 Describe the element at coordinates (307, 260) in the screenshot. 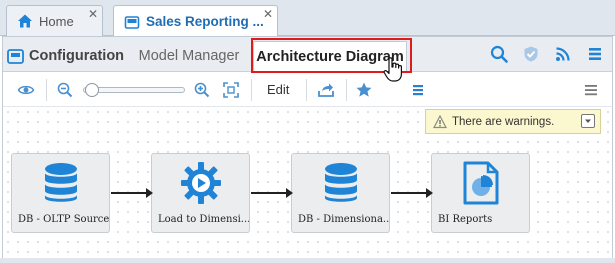

I see `bottom-status-strip` at that location.